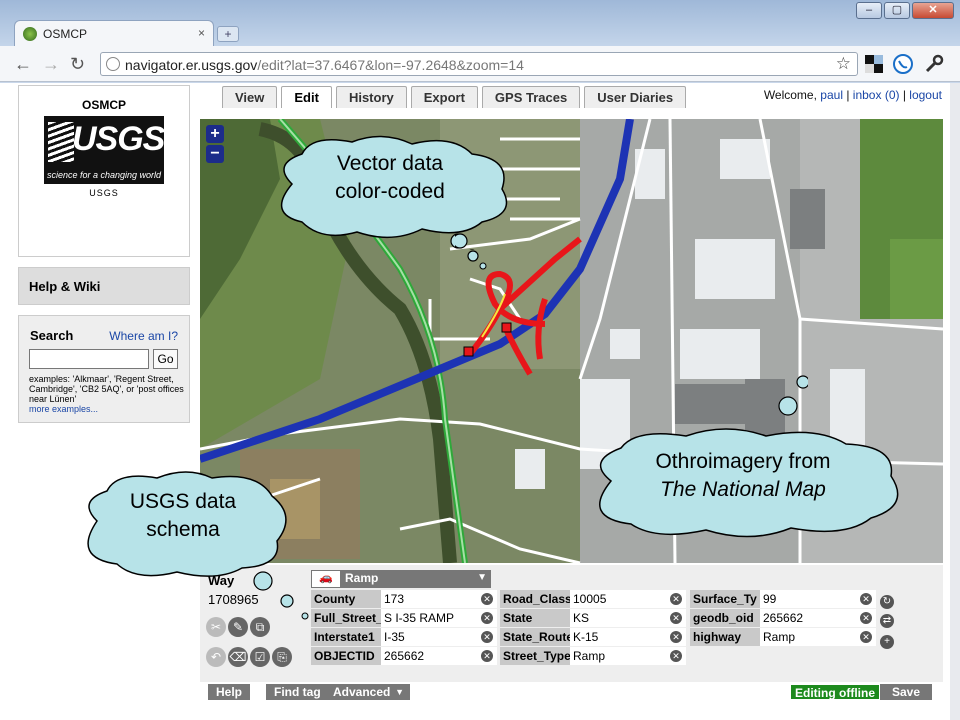  Describe the element at coordinates (593, 656) in the screenshot. I see `tag-row: Street_Type Ramp ✕` at that location.